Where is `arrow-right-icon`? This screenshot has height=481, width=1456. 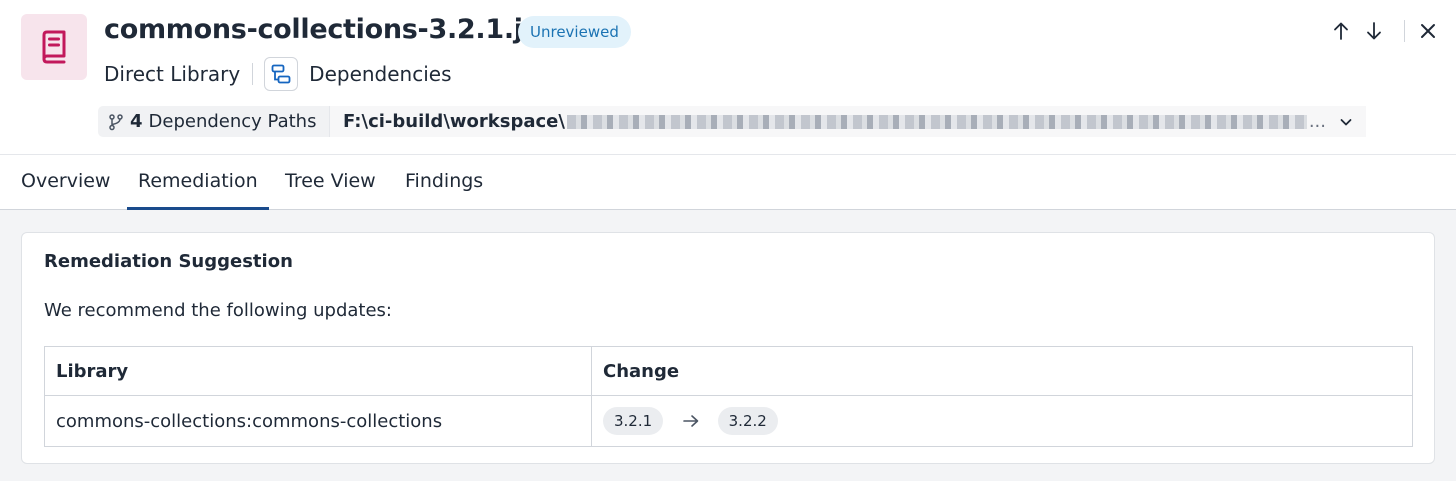 arrow-right-icon is located at coordinates (691, 421).